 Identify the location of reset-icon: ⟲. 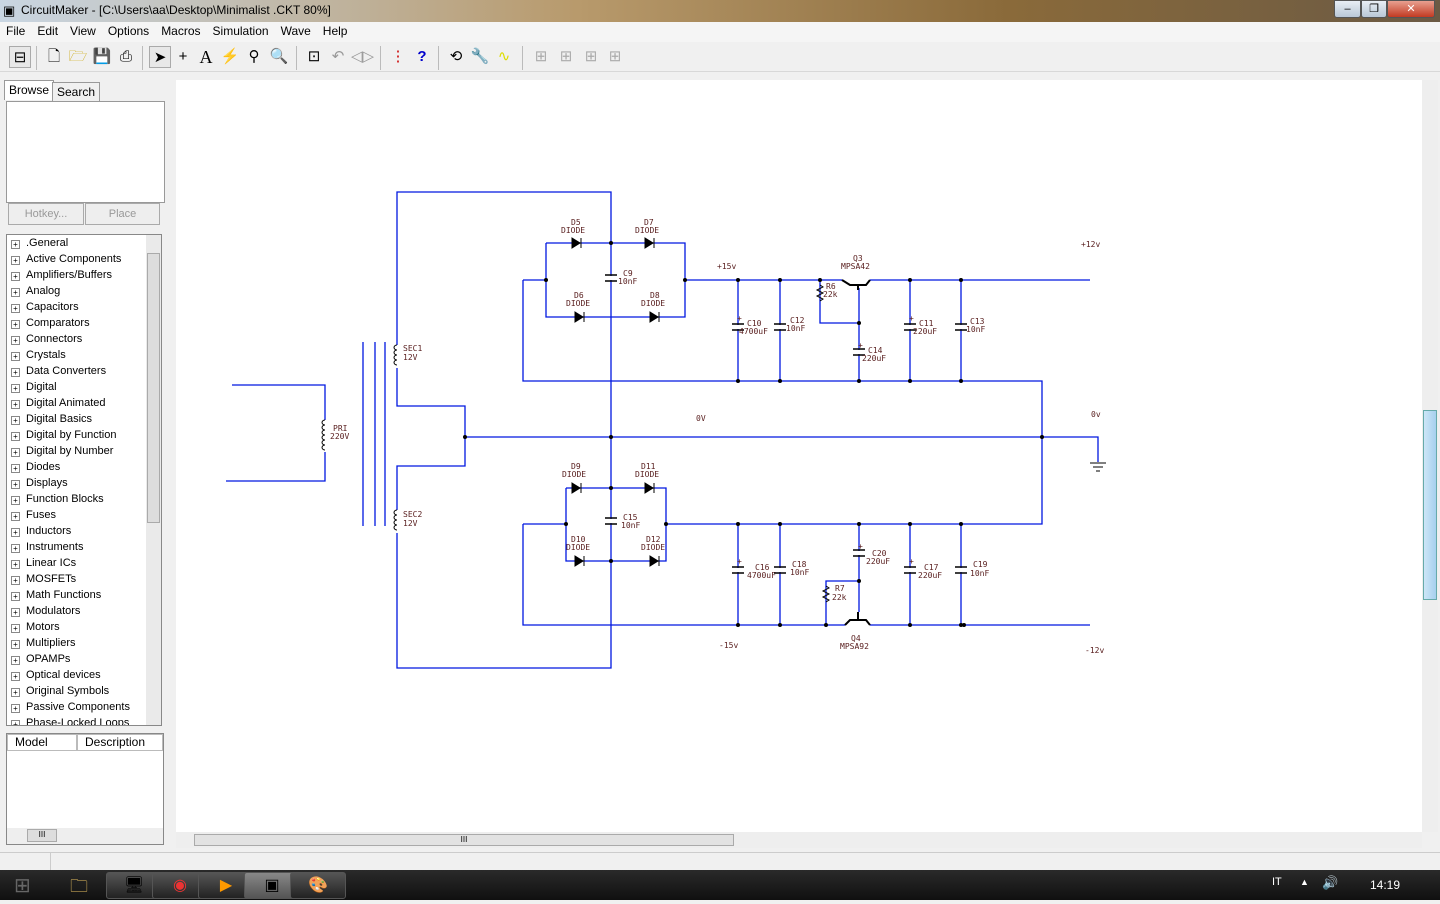
(456, 57).